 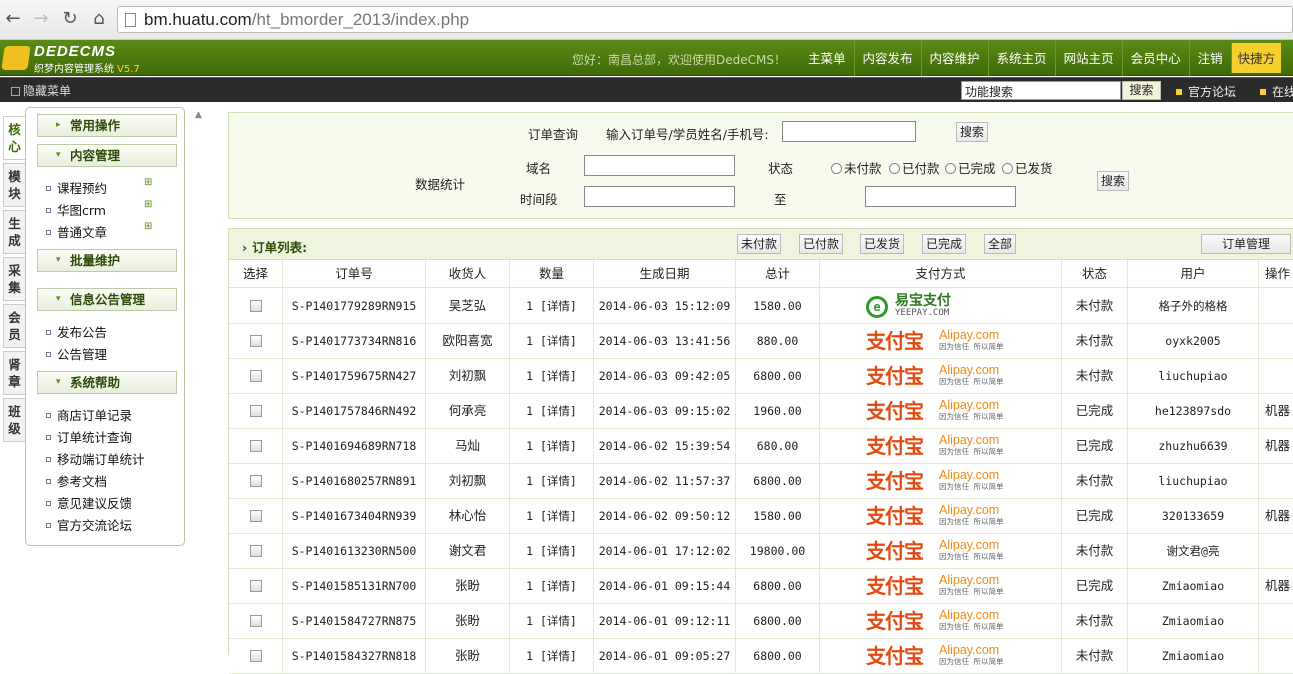 What do you see at coordinates (849, 131) in the screenshot?
I see `order-search-input` at bounding box center [849, 131].